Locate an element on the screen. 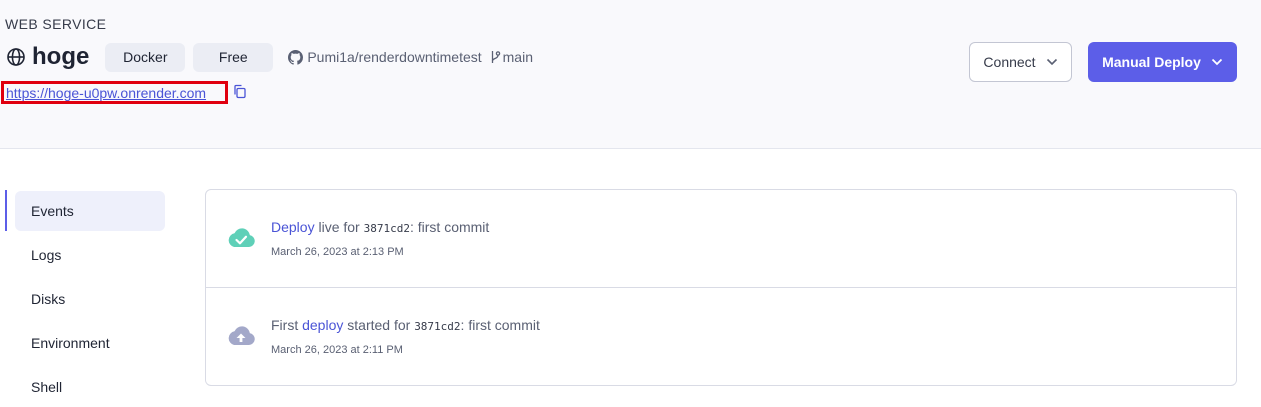  plan-badge: Free is located at coordinates (233, 57).